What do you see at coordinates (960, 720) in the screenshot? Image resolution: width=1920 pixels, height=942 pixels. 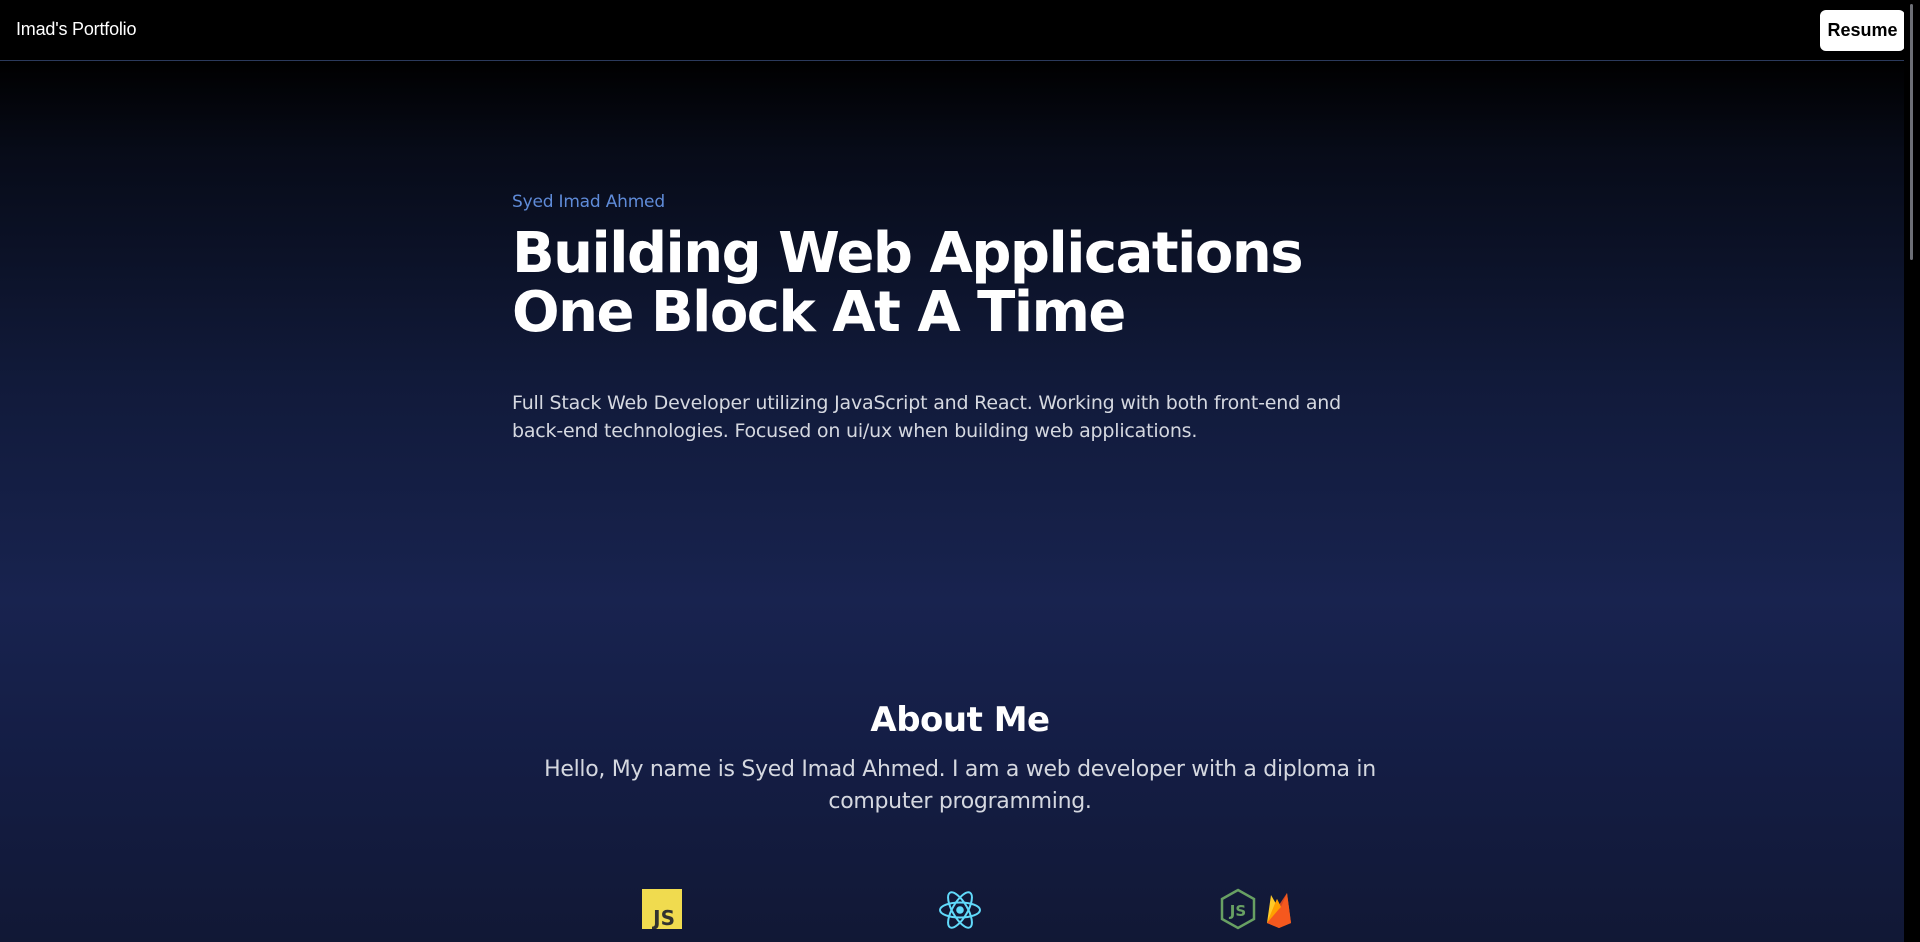 I see `about-heading: About Me` at bounding box center [960, 720].